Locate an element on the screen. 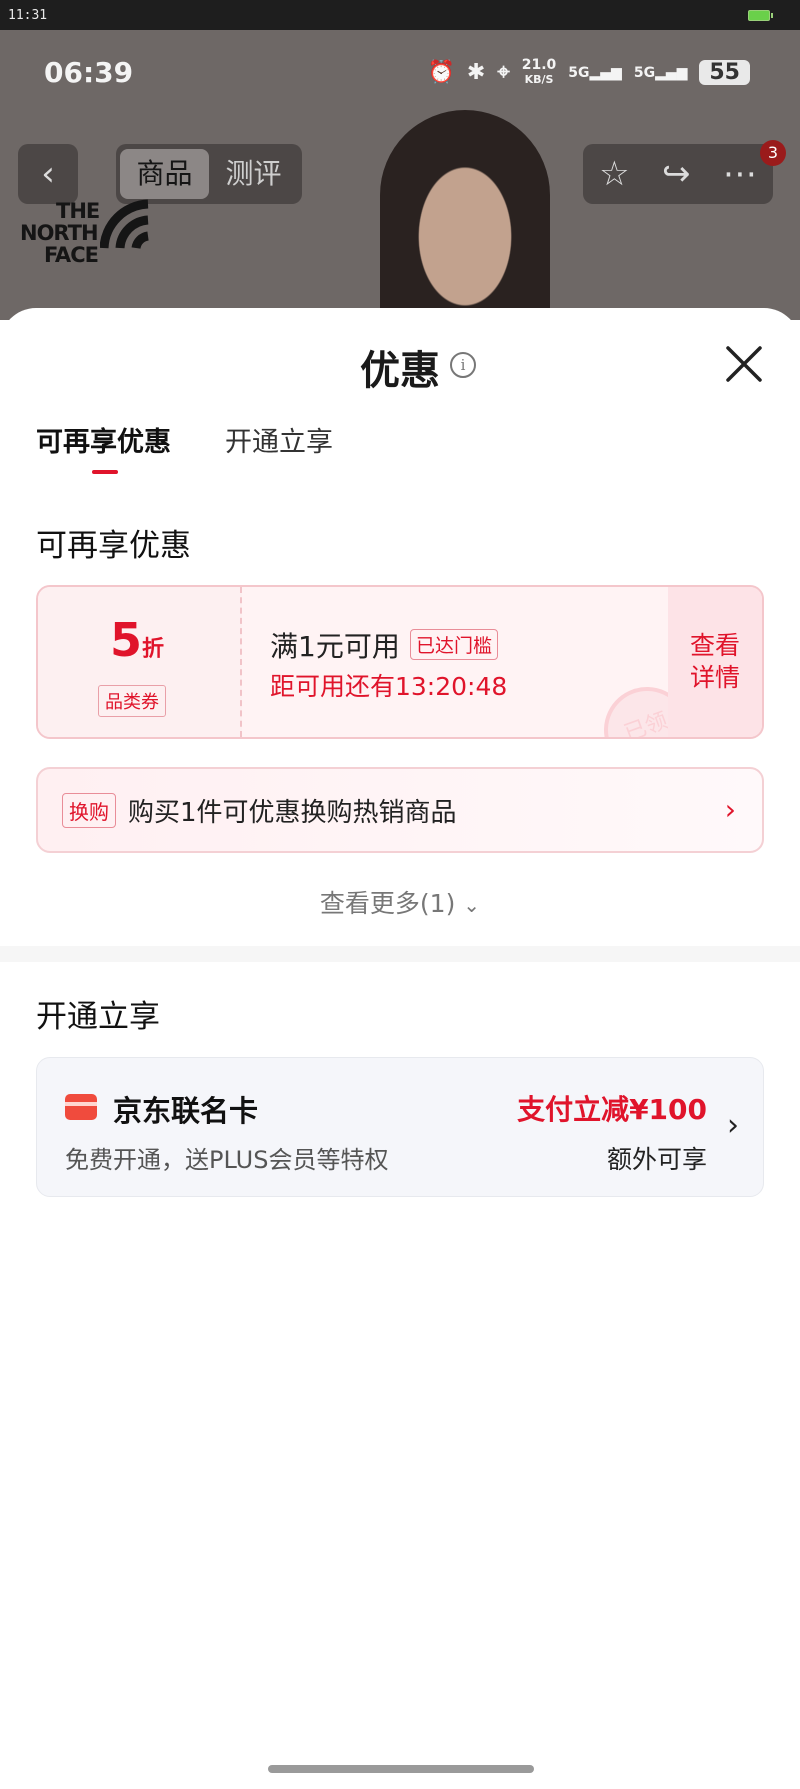  chevron-left-icon: ‹ is located at coordinates (48, 174).